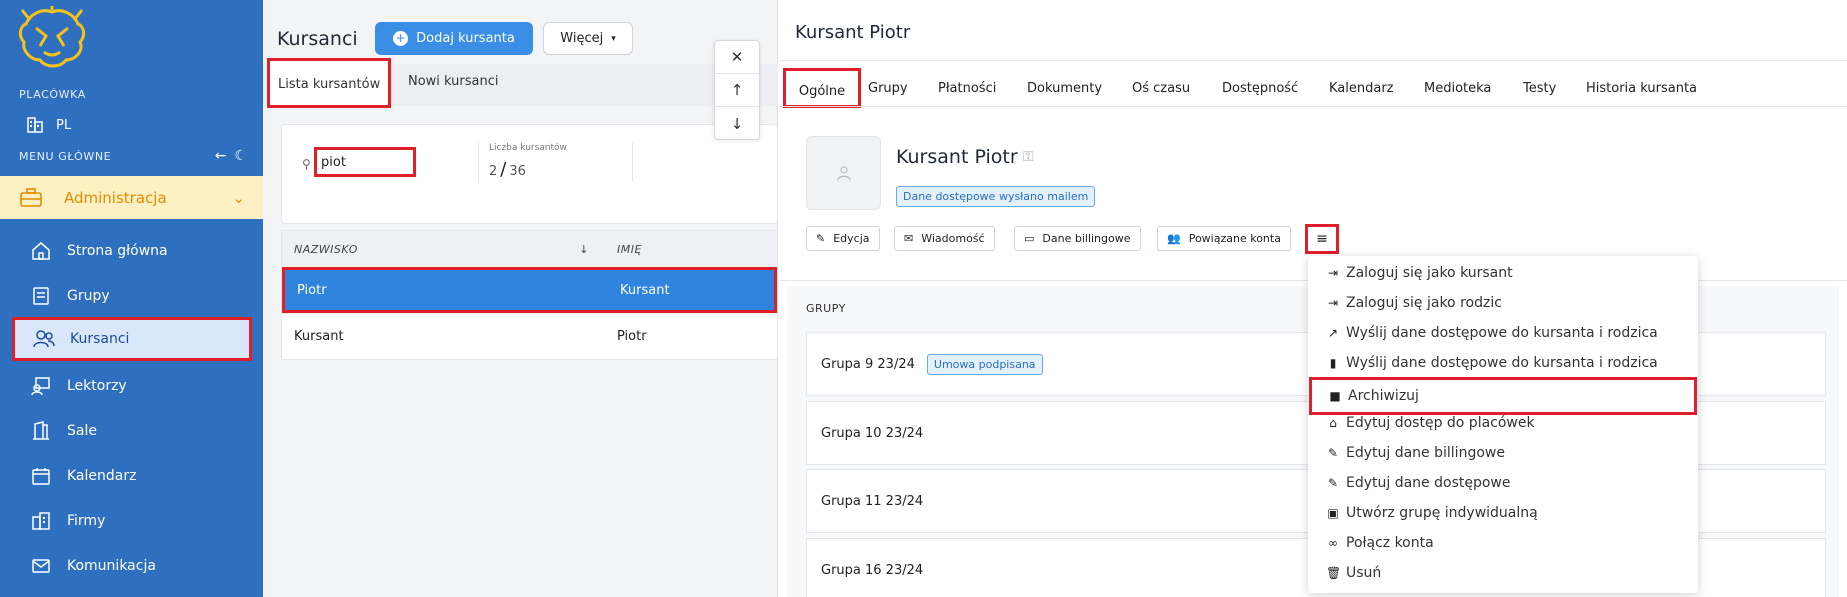 This screenshot has width=1847, height=597. I want to click on arrow-down-icon: ↓, so click(737, 123).